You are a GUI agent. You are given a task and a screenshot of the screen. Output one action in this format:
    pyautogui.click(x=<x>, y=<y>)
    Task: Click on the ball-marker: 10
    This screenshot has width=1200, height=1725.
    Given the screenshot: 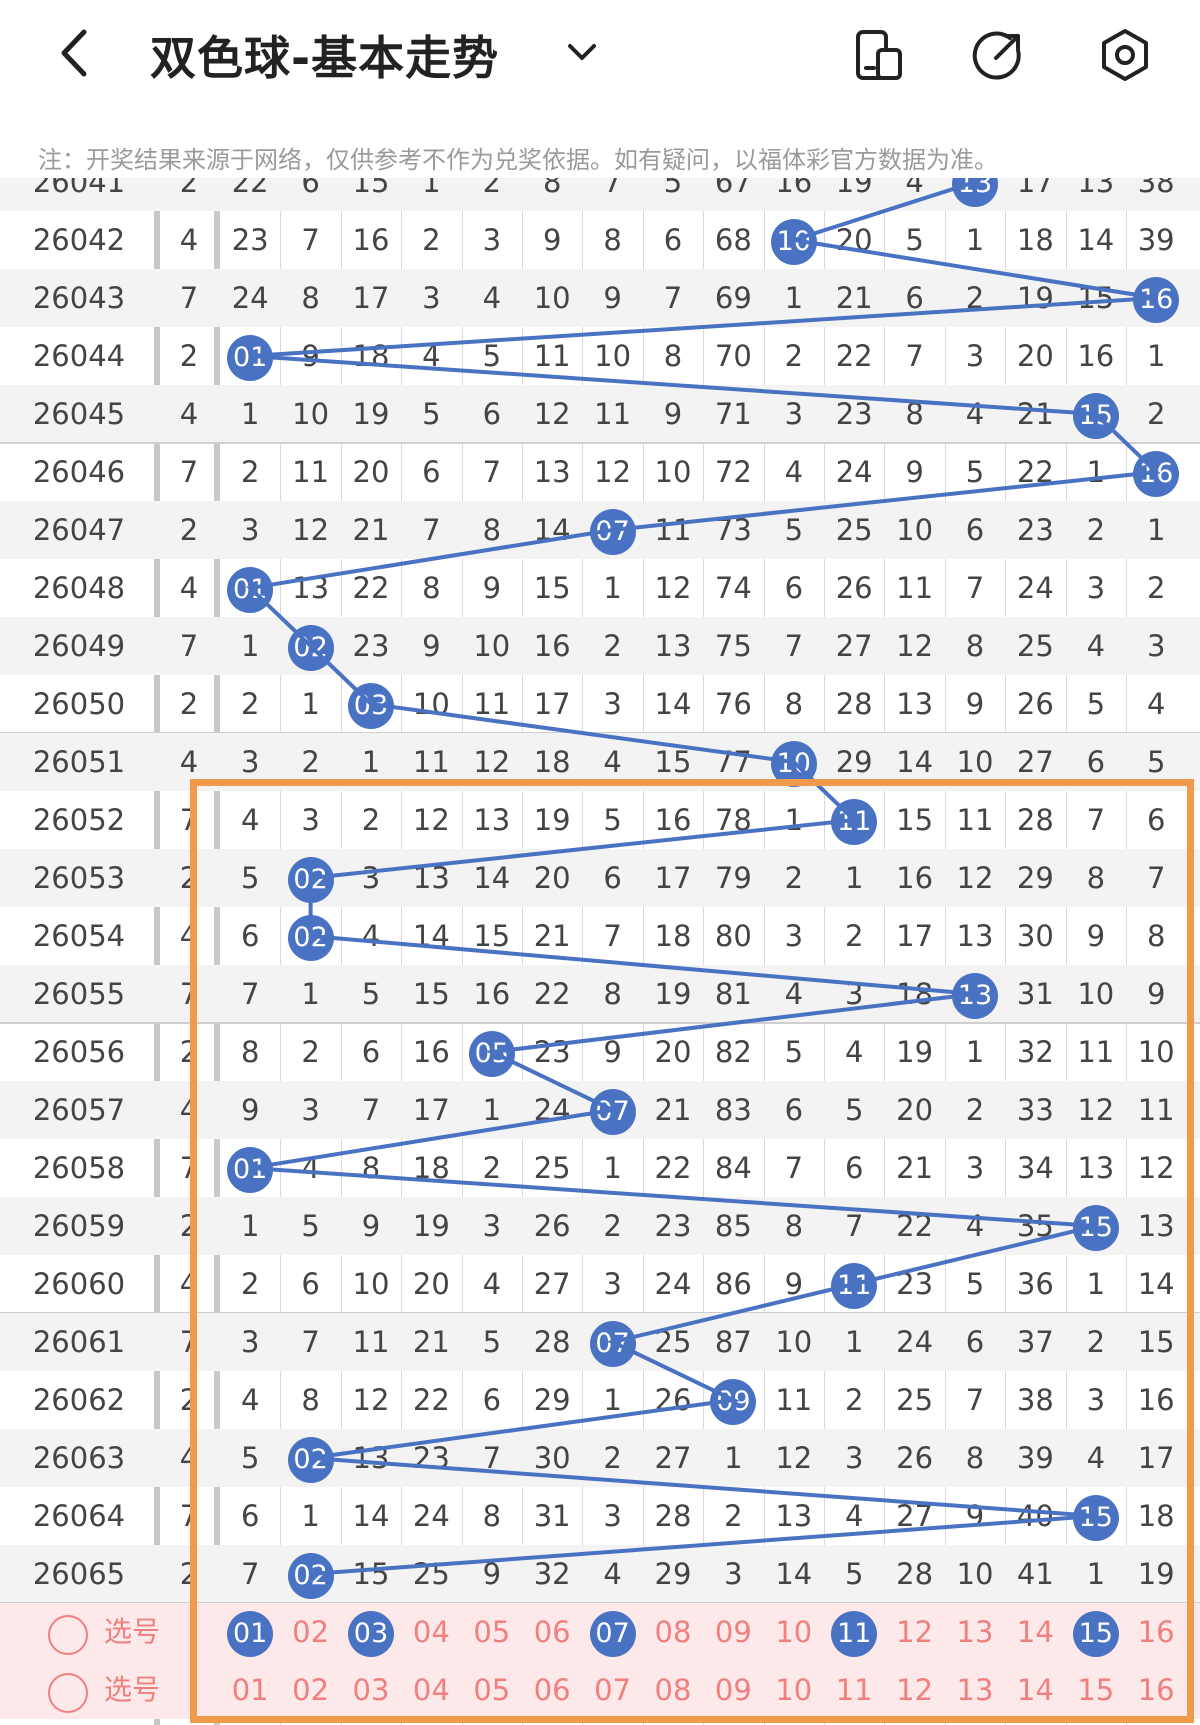 What is the action you would take?
    pyautogui.click(x=793, y=242)
    